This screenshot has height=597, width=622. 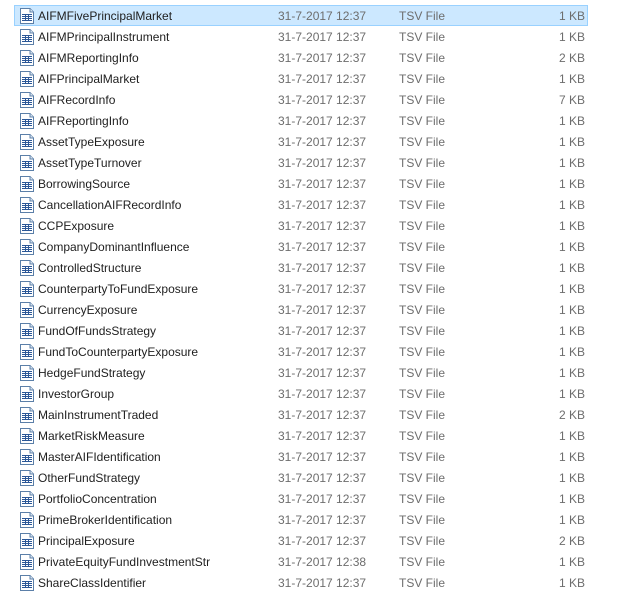 What do you see at coordinates (105, 16) in the screenshot?
I see `file-name: AIFMFivePrincipalMarket` at bounding box center [105, 16].